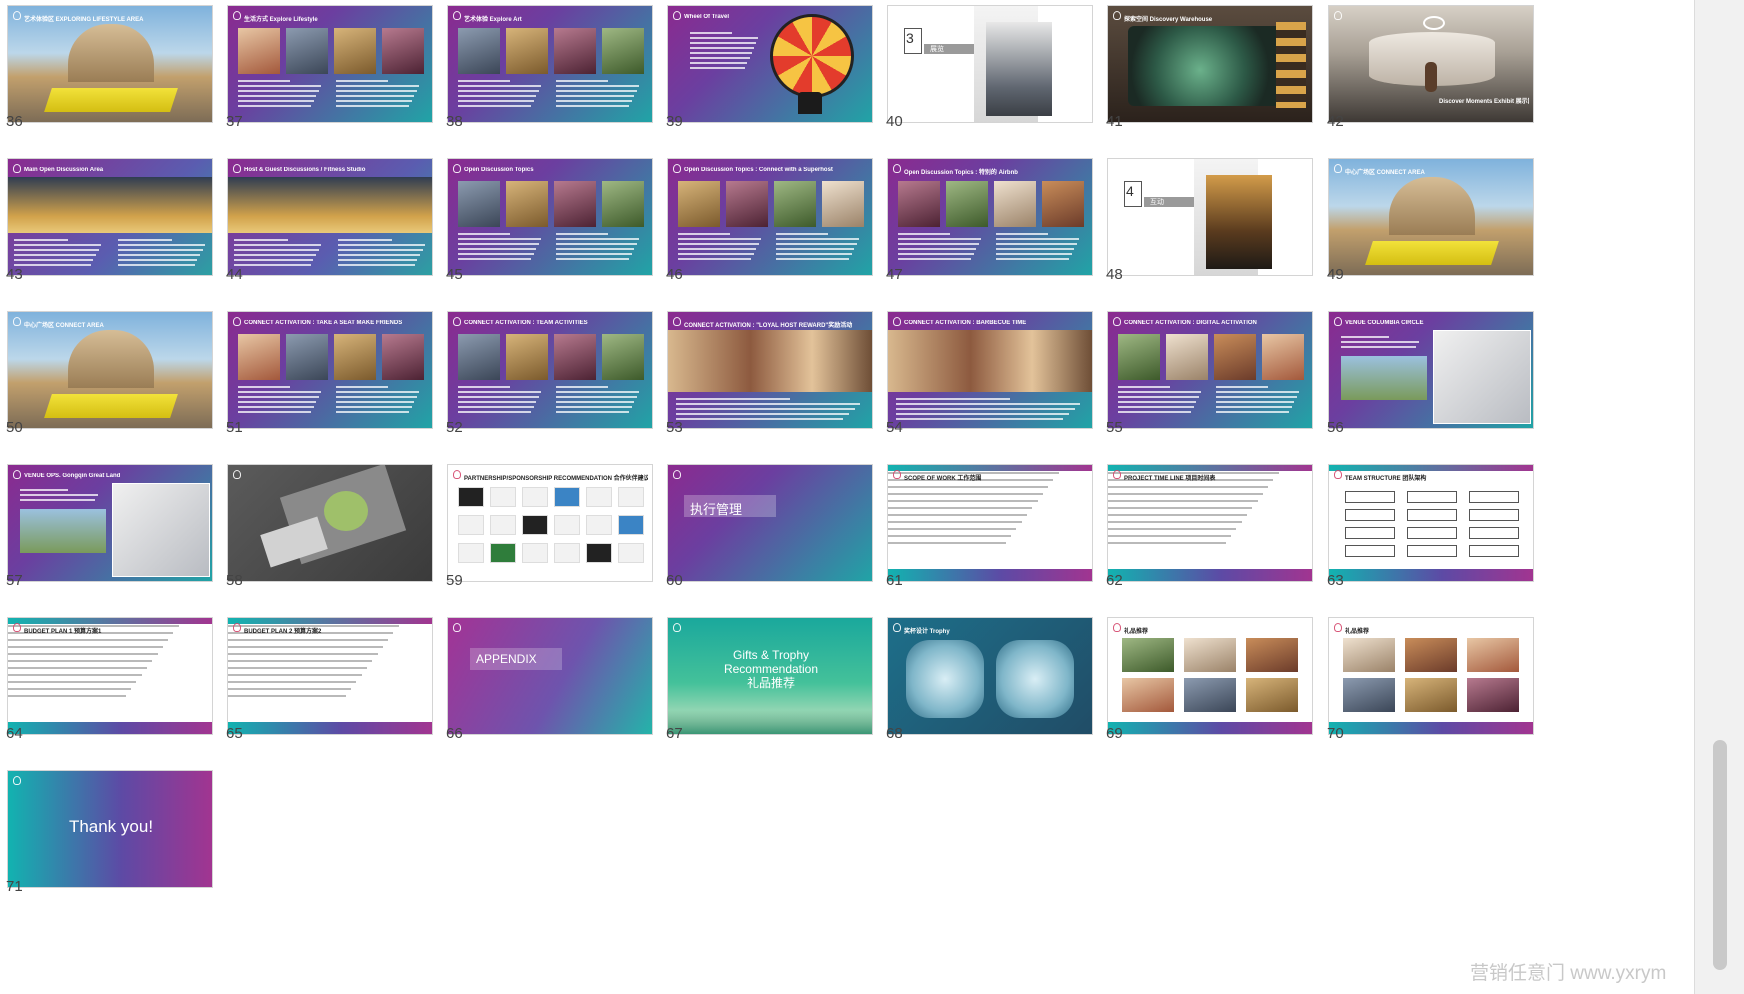 Image resolution: width=1744 pixels, height=994 pixels. Describe the element at coordinates (110, 676) in the screenshot. I see `slide-thumbnail-64: BUDGET PLAN 1 预算方案1` at that location.